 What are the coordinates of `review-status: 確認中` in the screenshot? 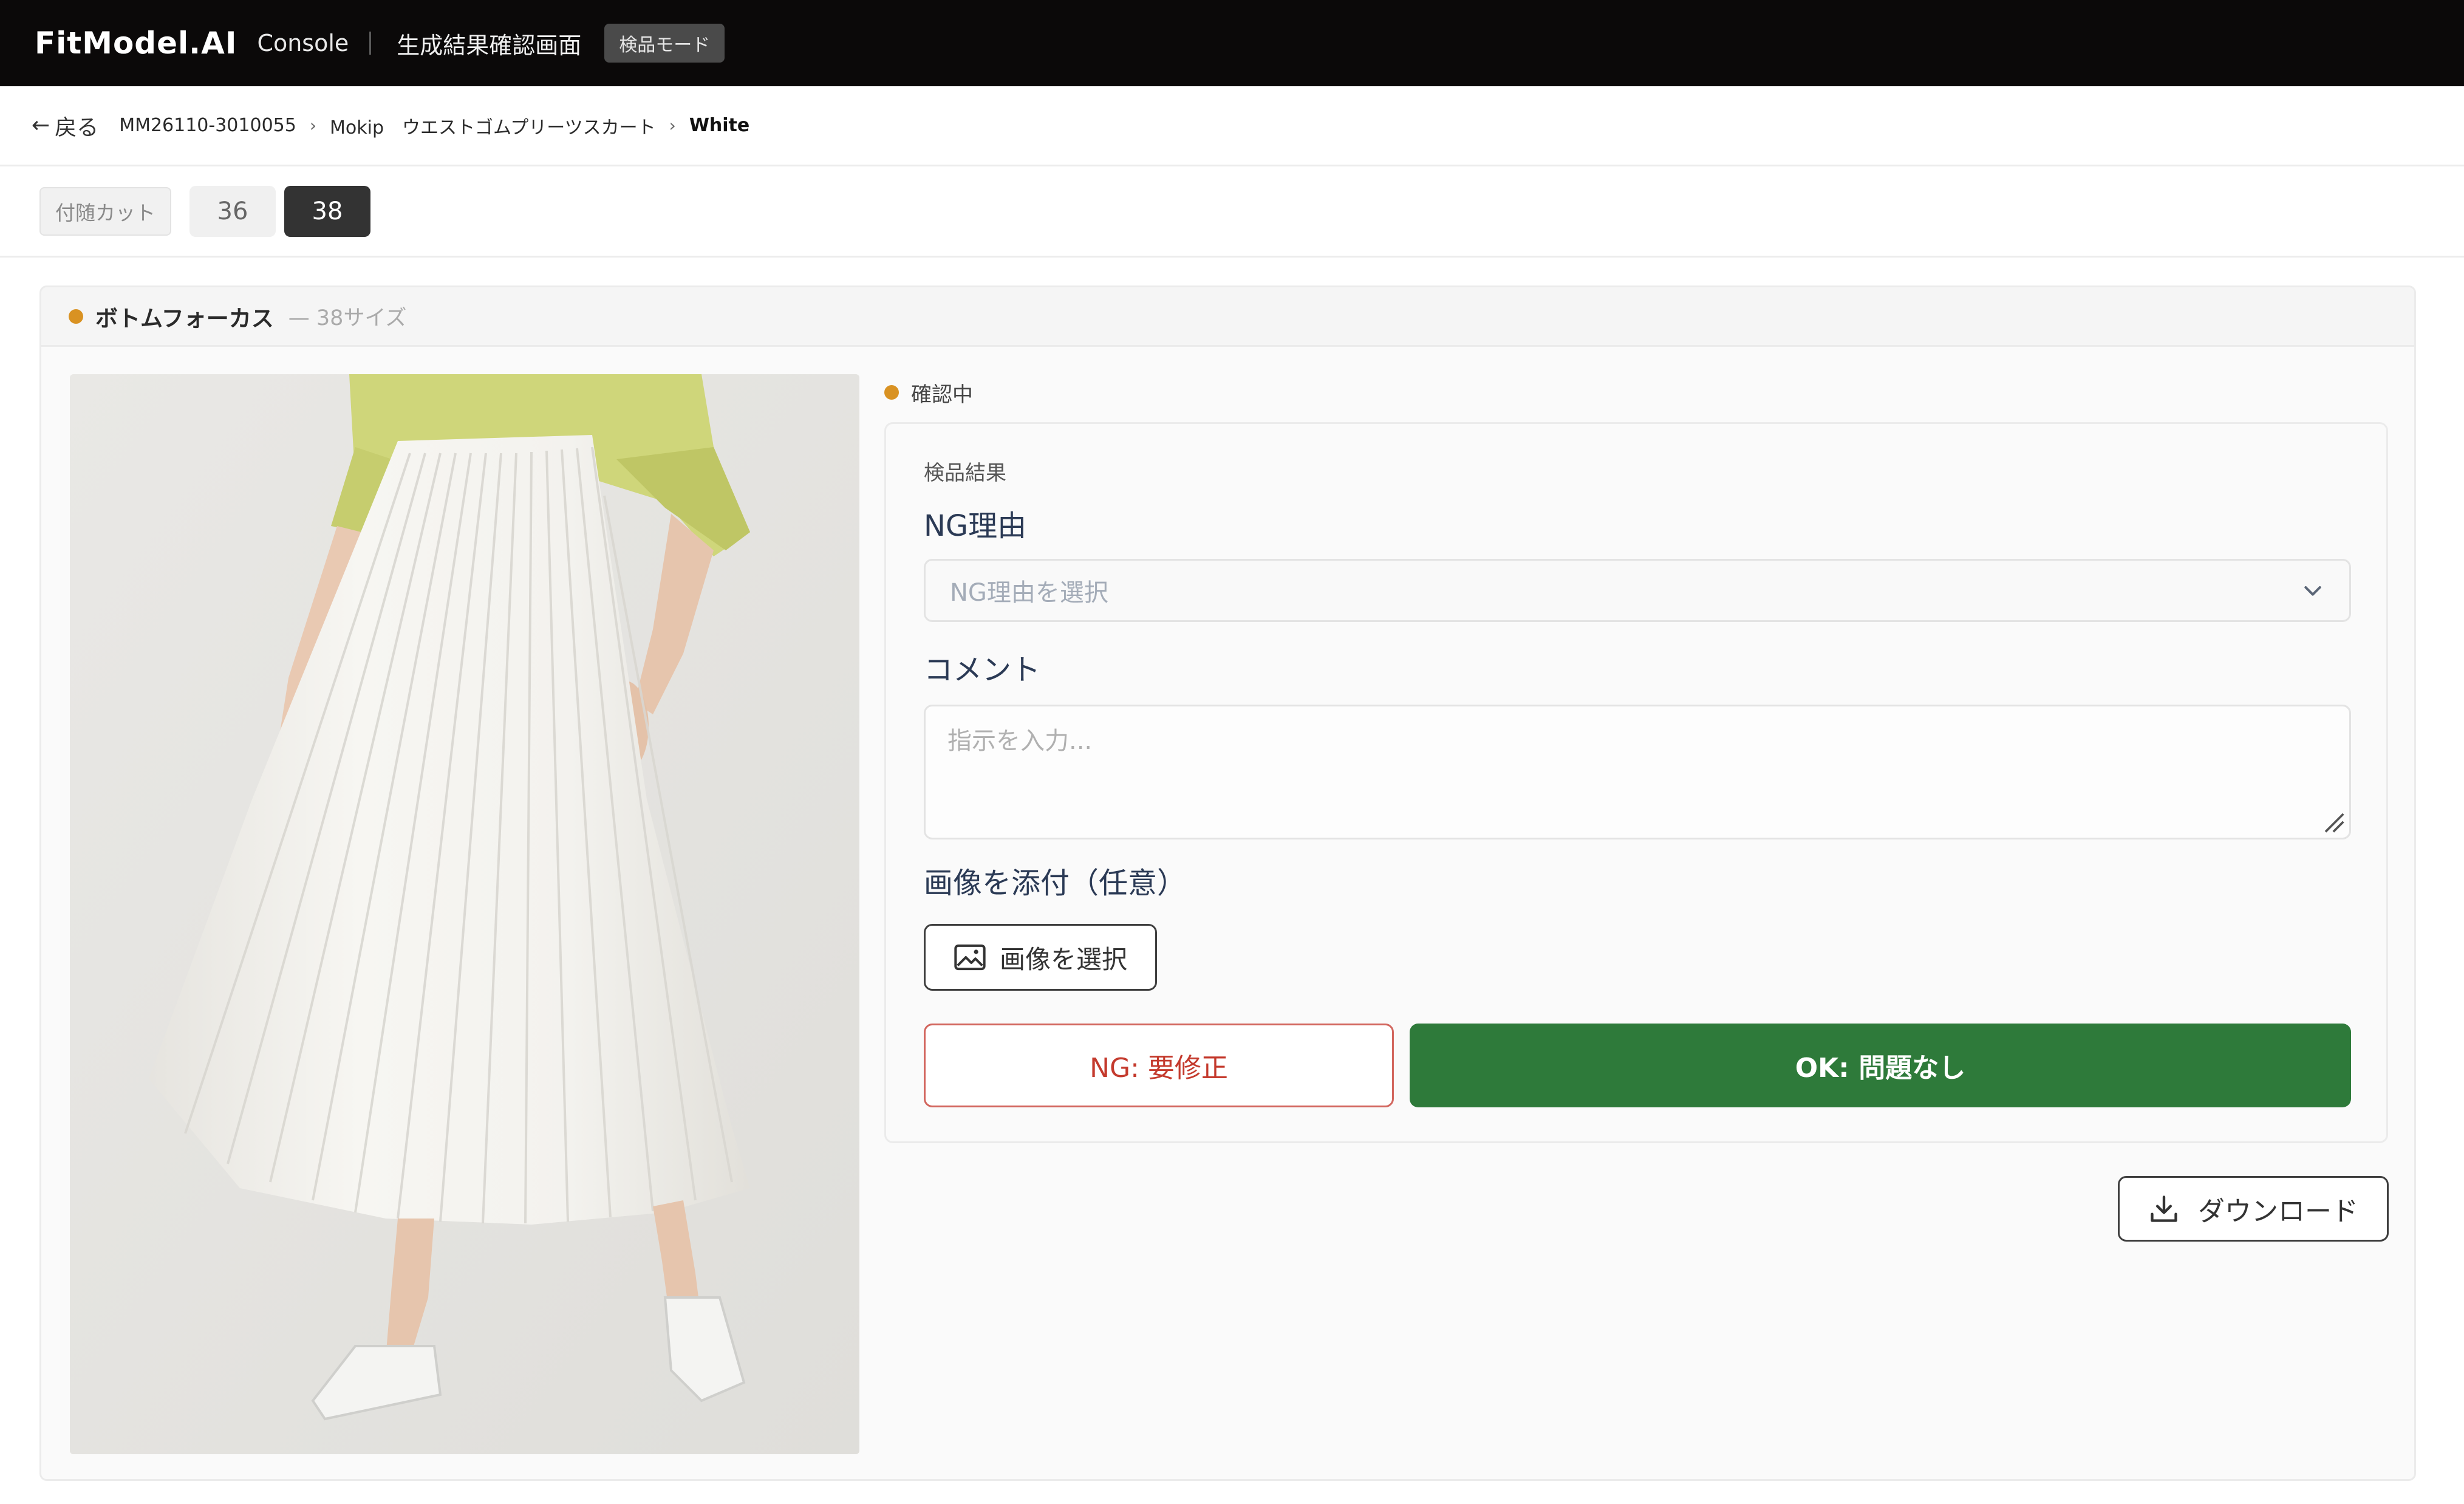 It's located at (928, 392).